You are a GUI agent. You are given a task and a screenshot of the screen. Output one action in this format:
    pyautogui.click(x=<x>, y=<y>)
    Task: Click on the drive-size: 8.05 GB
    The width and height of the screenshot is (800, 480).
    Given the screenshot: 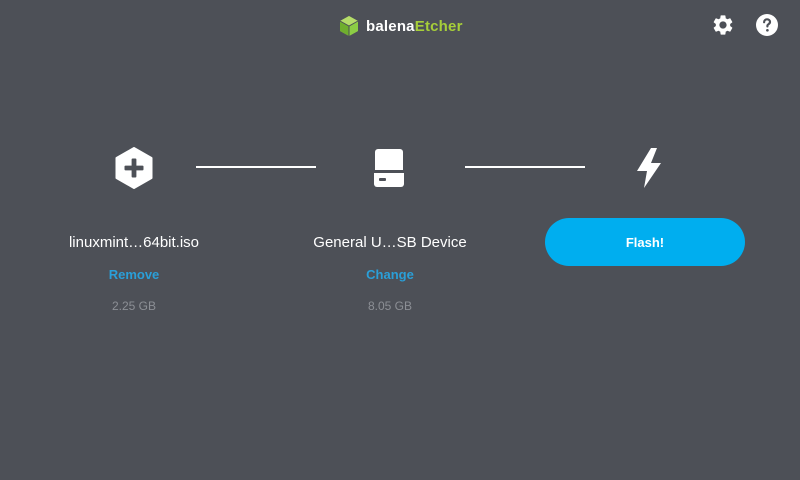 What is the action you would take?
    pyautogui.click(x=390, y=306)
    